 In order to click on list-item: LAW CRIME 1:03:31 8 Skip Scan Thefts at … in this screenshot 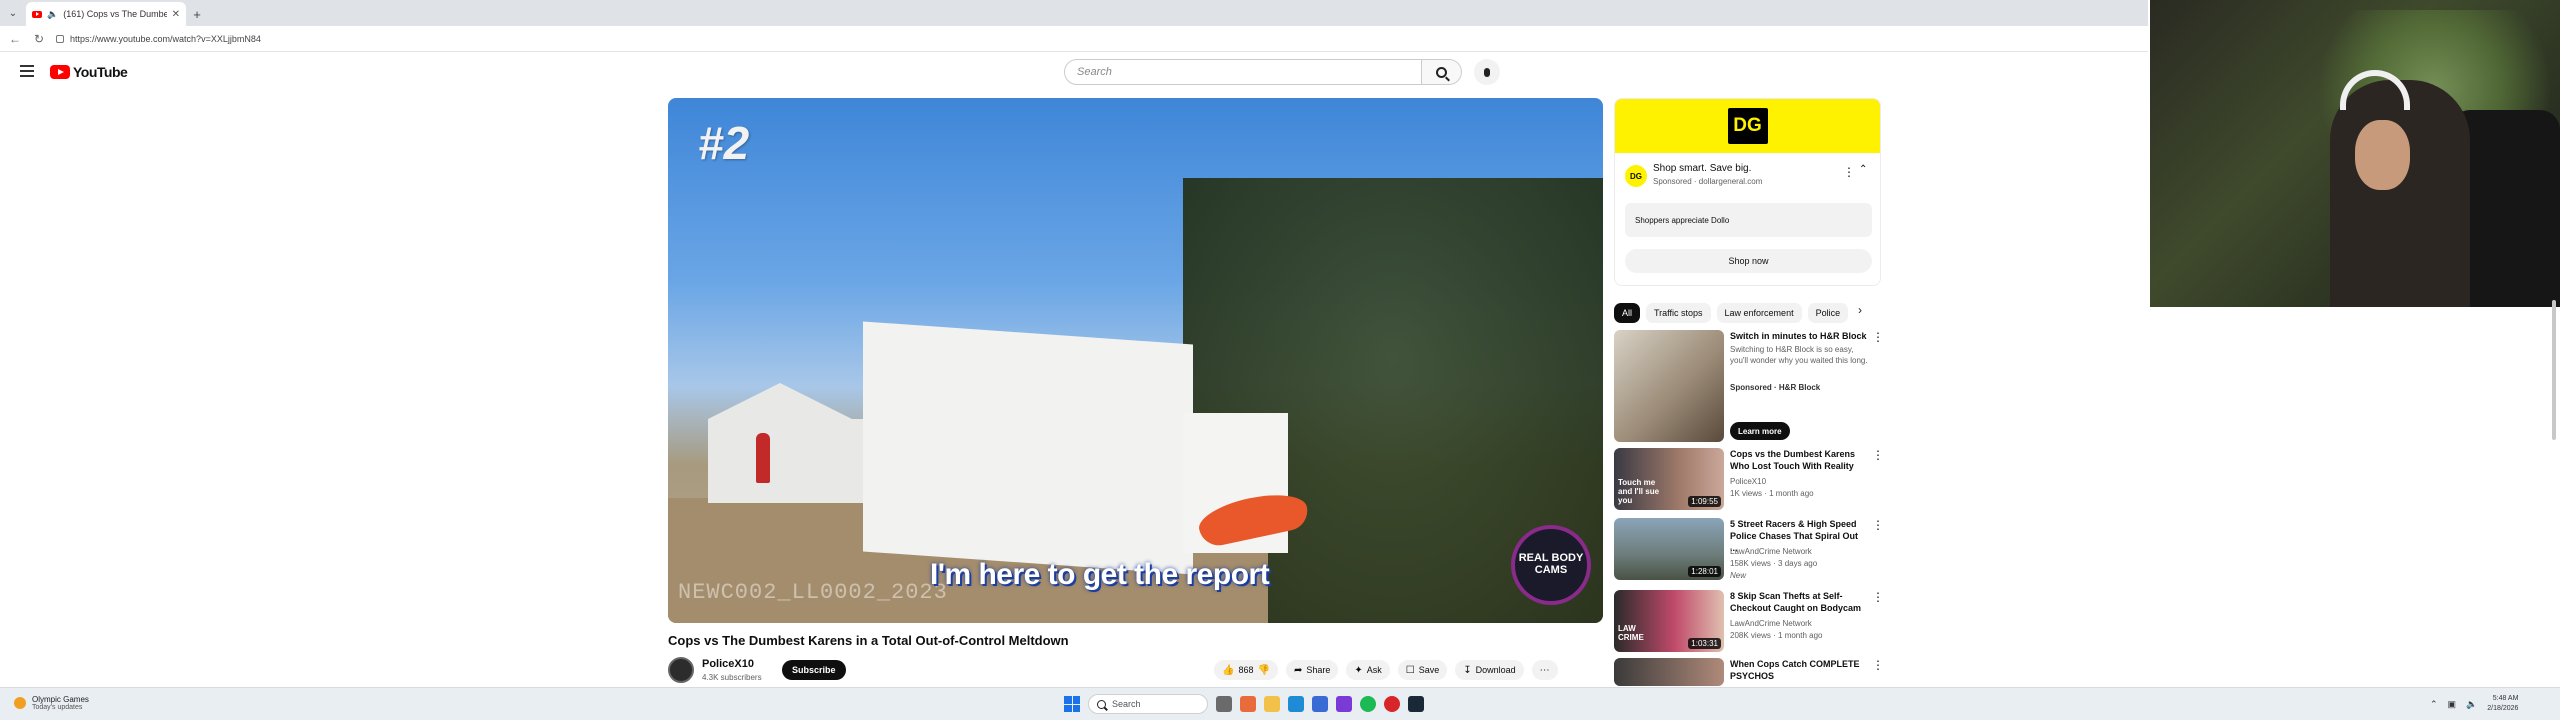, I will do `click(1754, 621)`.